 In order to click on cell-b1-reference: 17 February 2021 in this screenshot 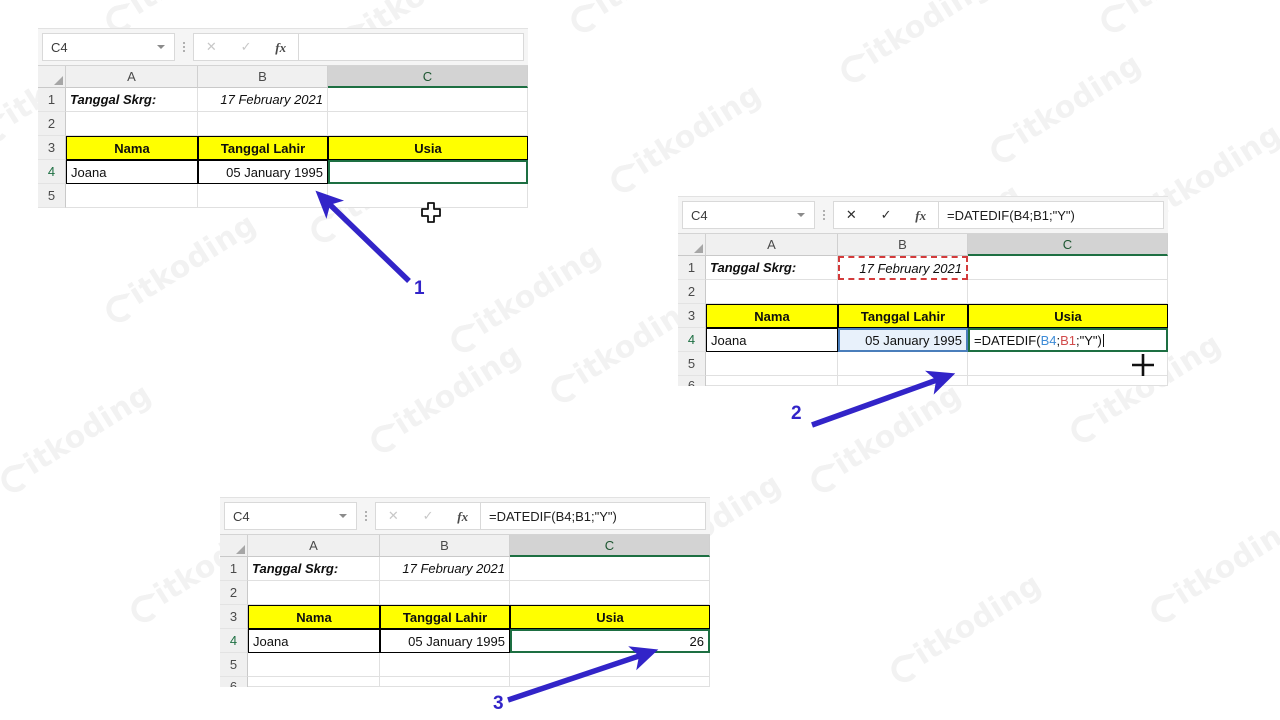, I will do `click(903, 268)`.